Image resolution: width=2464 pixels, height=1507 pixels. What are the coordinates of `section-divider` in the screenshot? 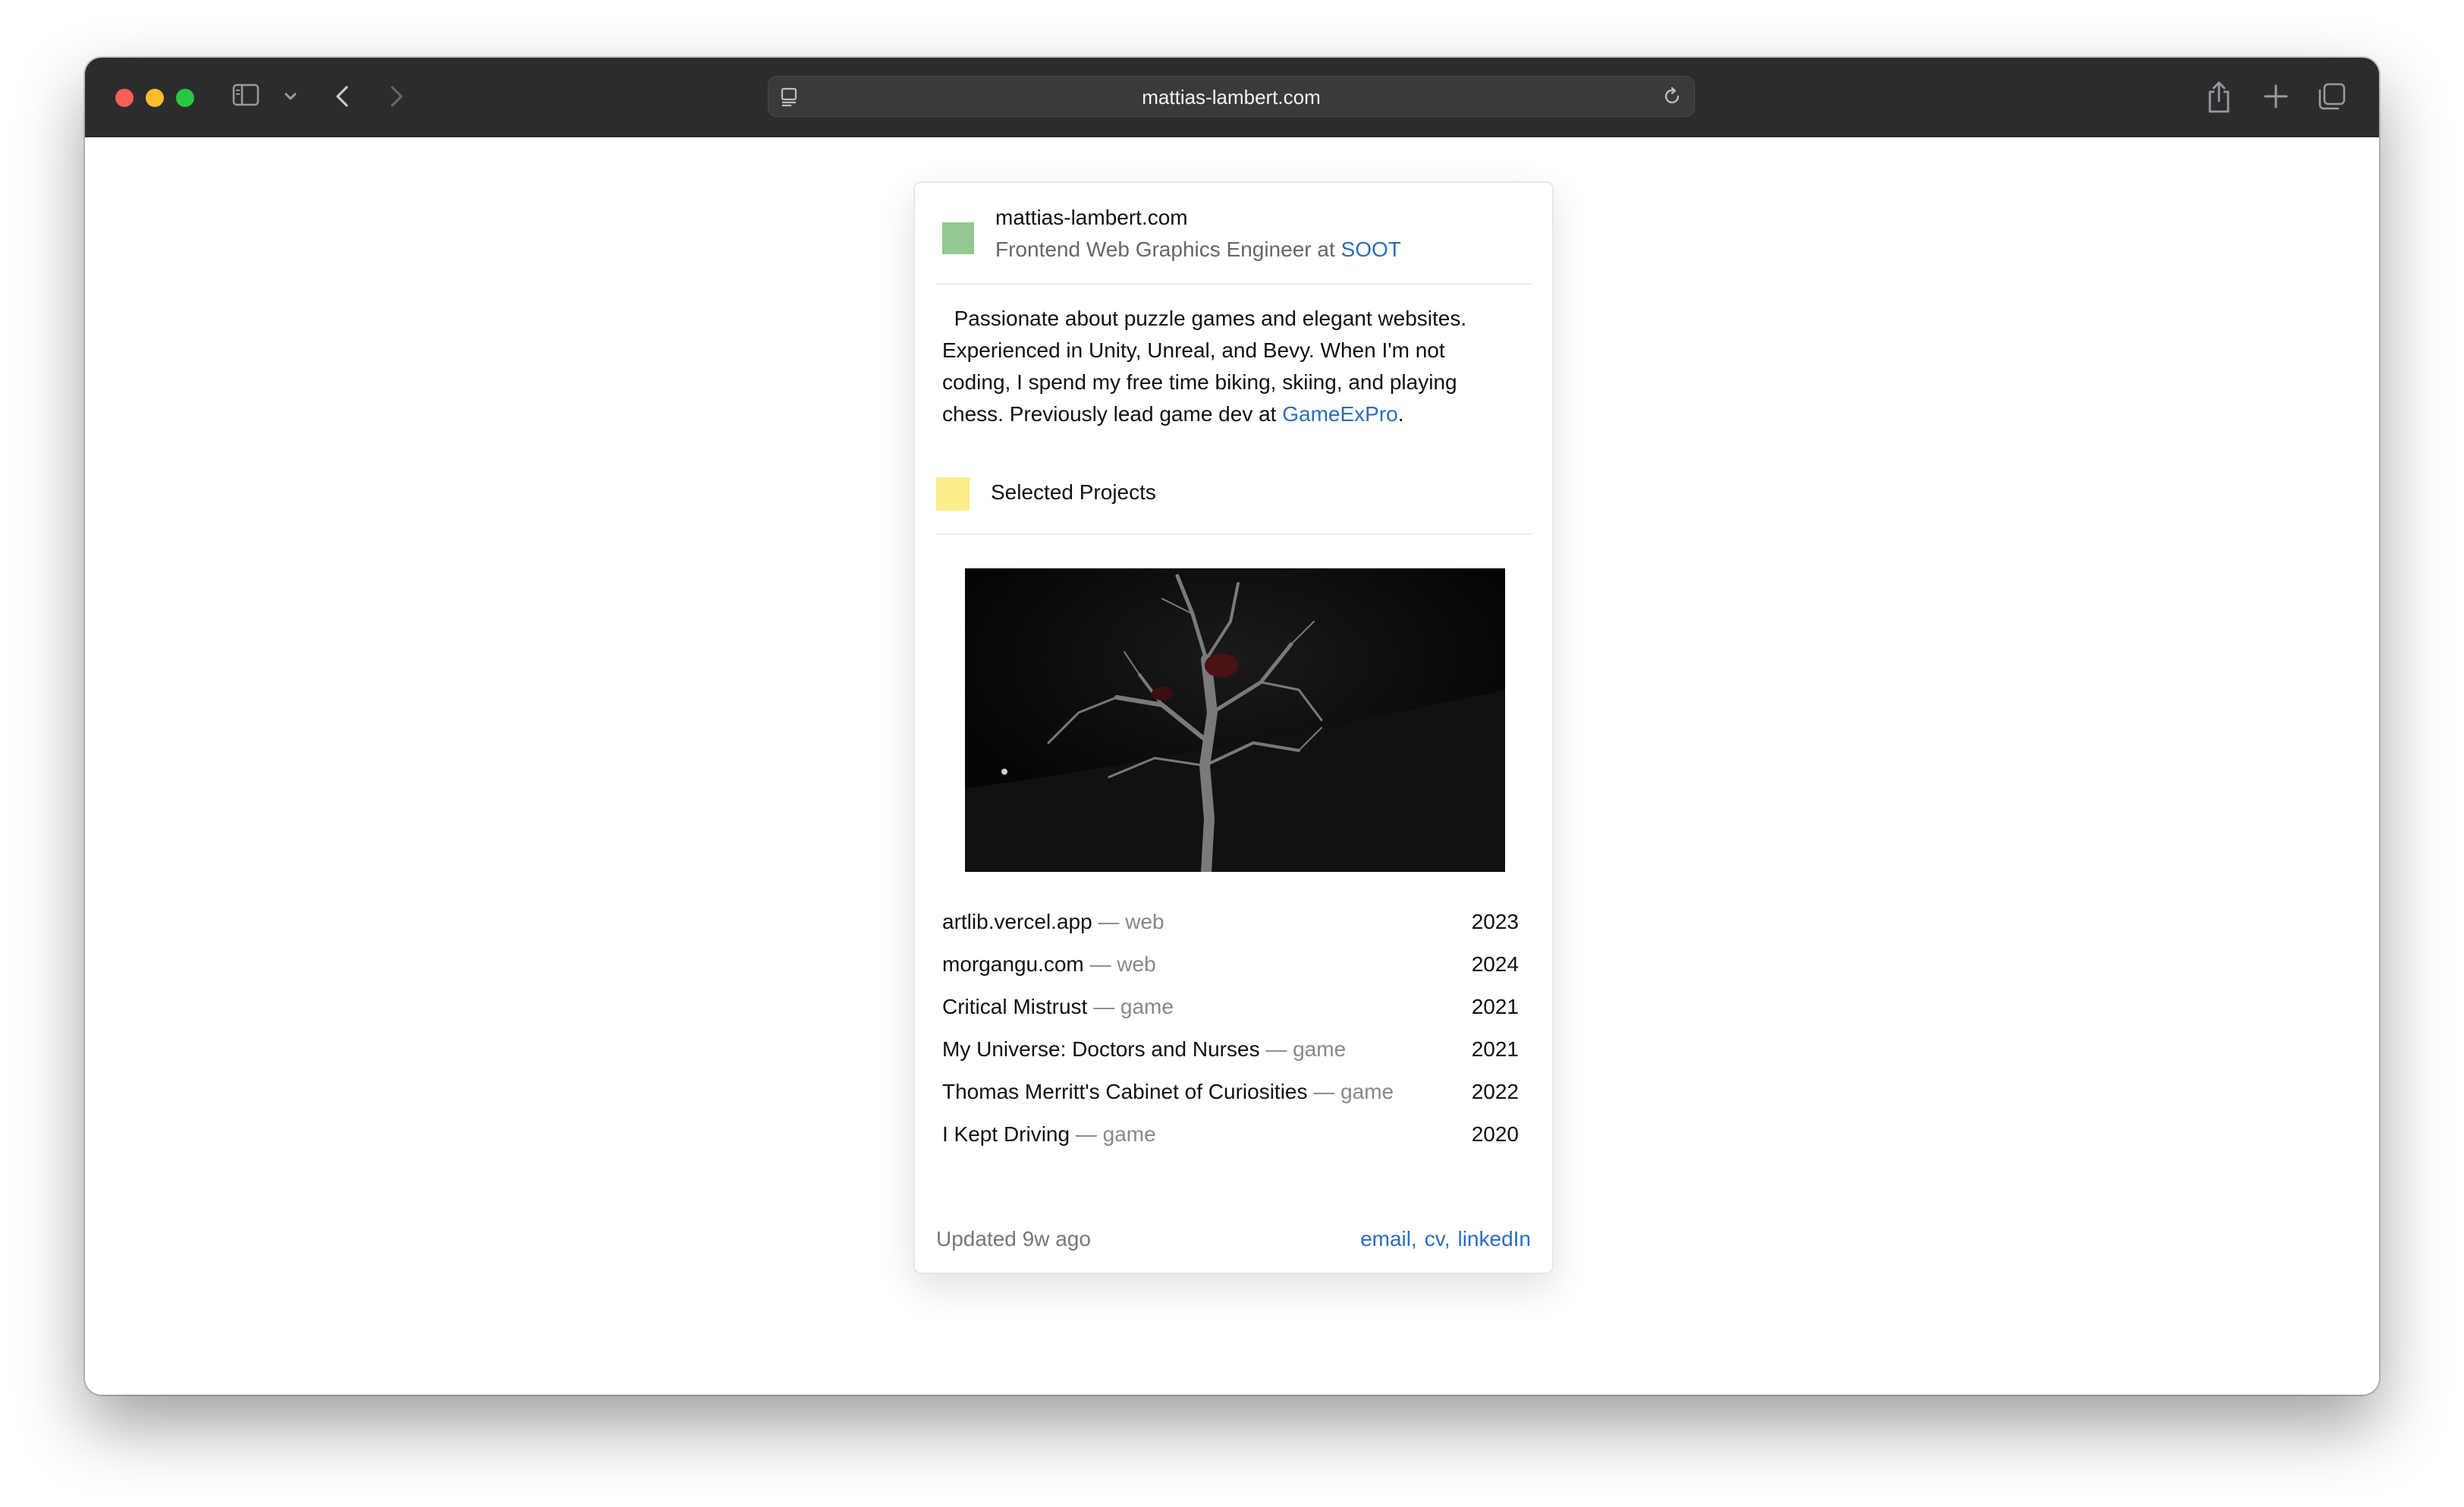 It's located at (1233, 534).